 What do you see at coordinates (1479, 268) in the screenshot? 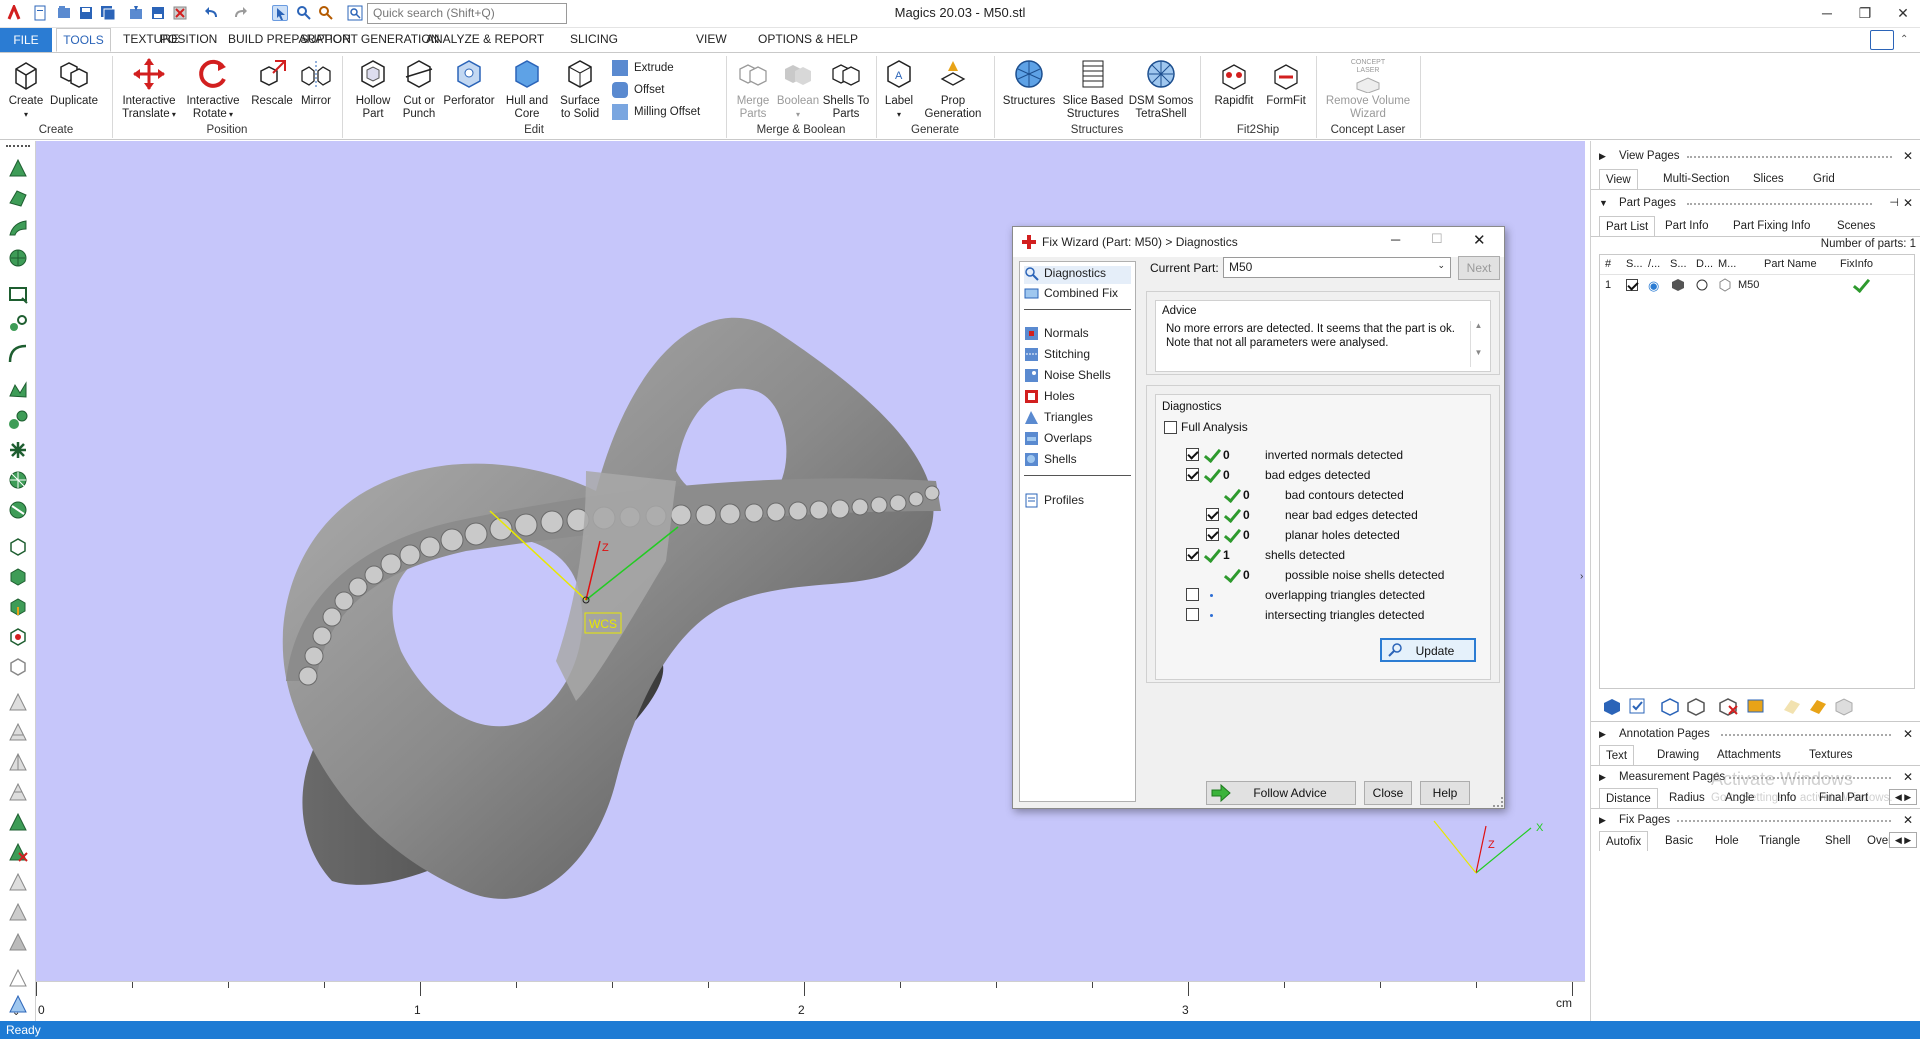
I see `next-button: Next` at bounding box center [1479, 268].